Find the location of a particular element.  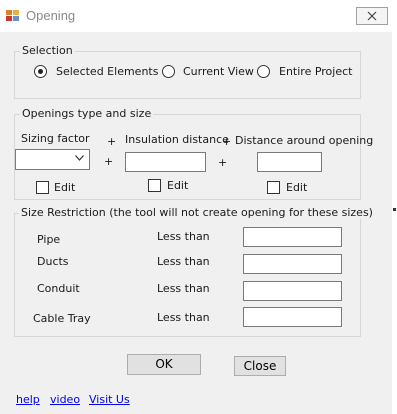

video-link: video is located at coordinates (65, 399).